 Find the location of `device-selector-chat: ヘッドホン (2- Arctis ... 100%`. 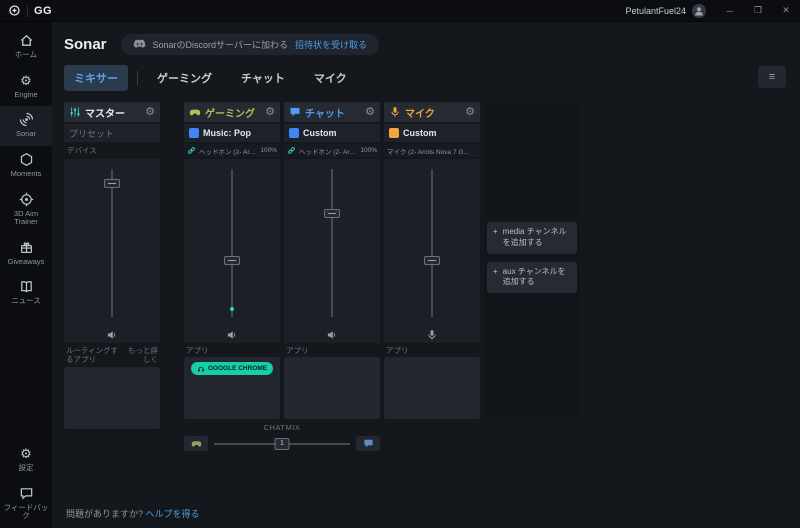

device-selector-chat: ヘッドホン (2- Arctis ... 100% is located at coordinates (332, 150).